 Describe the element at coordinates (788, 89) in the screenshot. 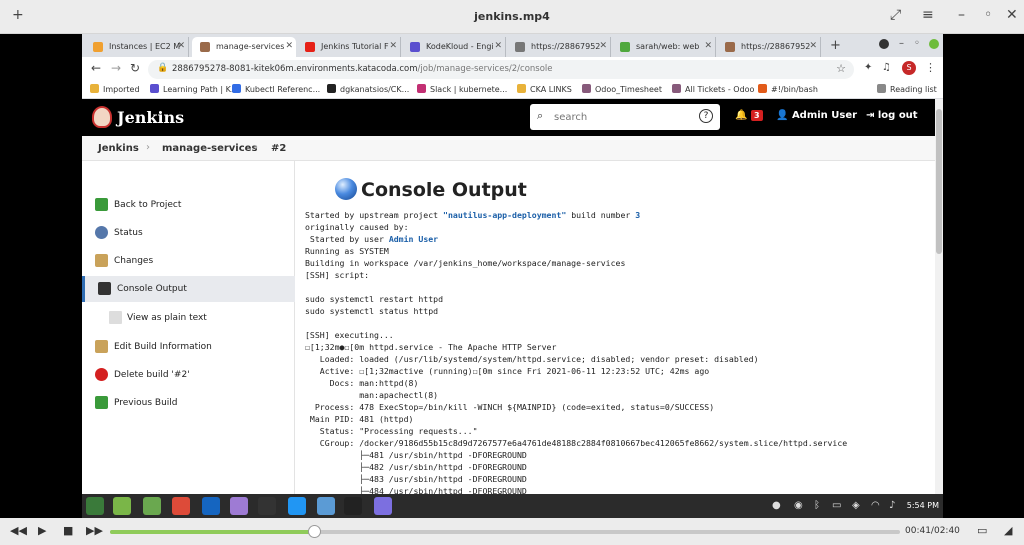

I see `bookmark-item: #!/bin/bash` at that location.